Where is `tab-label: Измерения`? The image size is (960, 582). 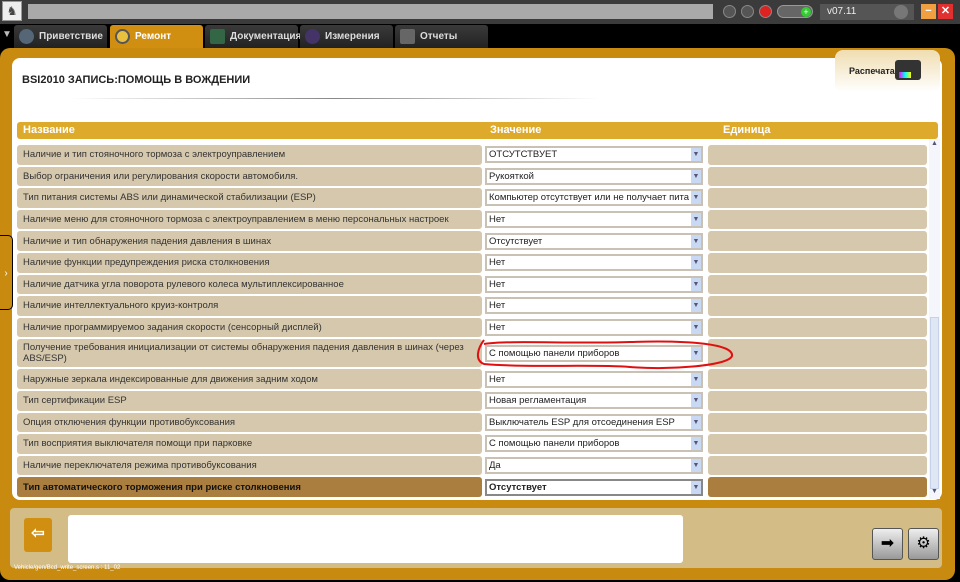 tab-label: Измерения is located at coordinates (352, 36).